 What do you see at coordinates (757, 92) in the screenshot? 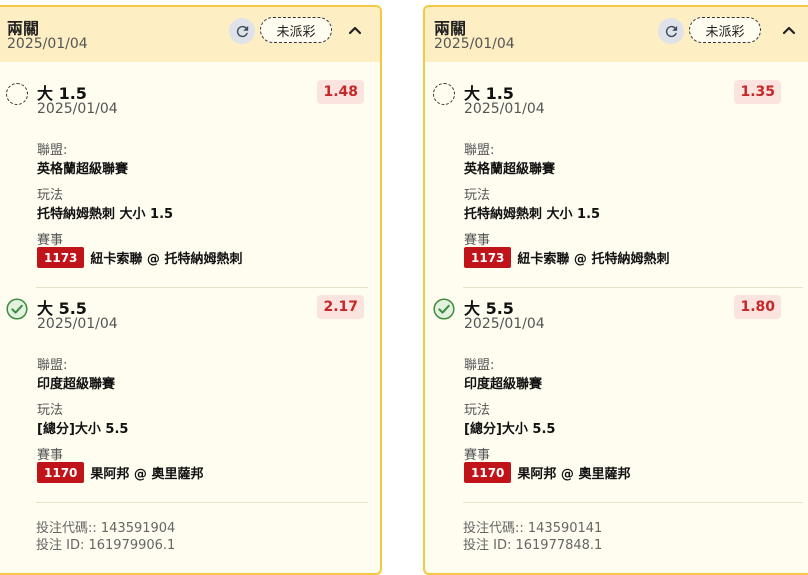
I see `odds-badge: 1.35` at bounding box center [757, 92].